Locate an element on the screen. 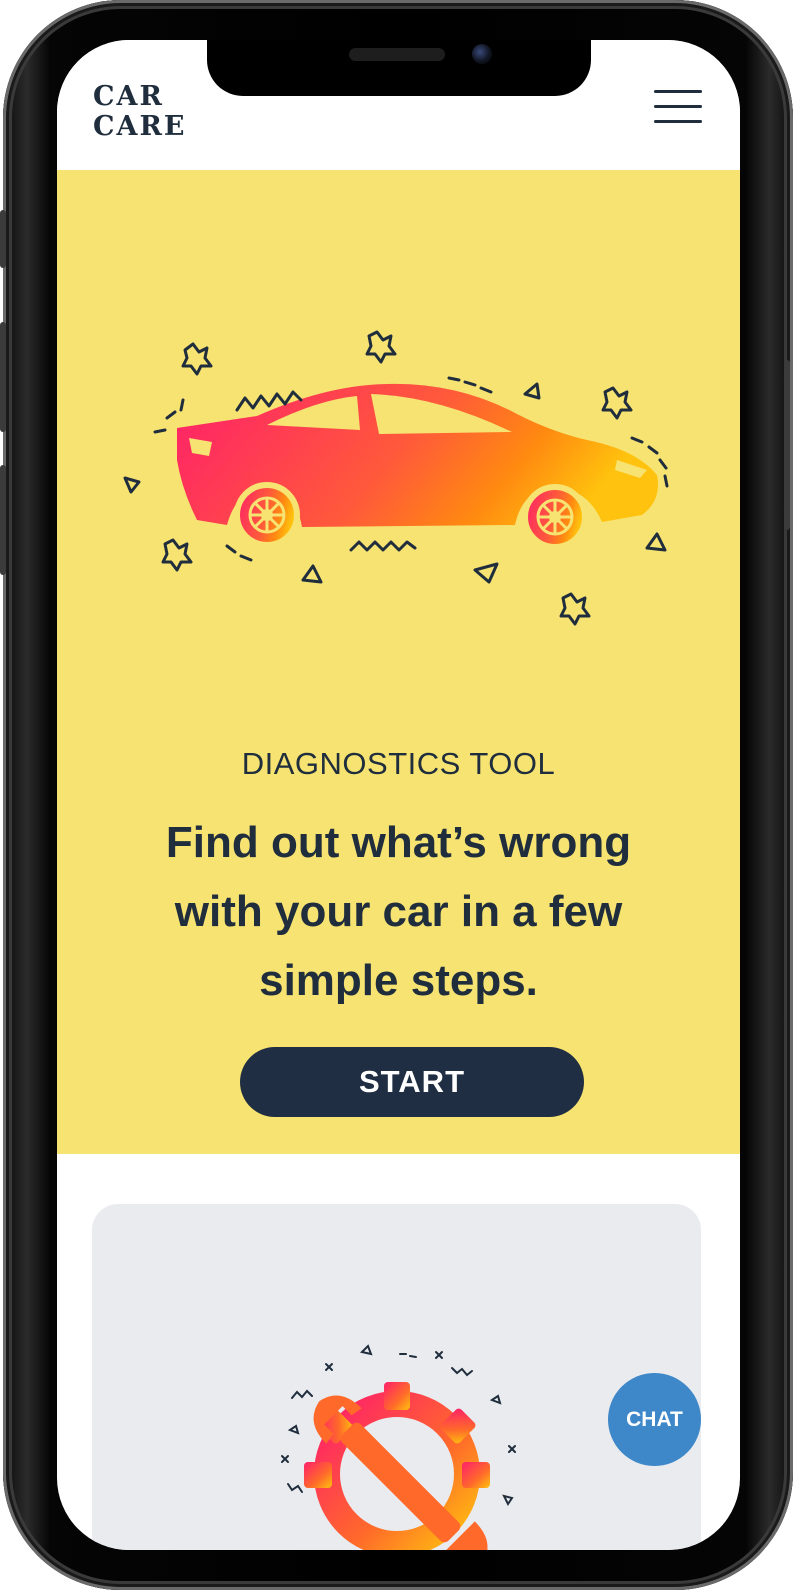 The width and height of the screenshot is (800, 1592). car-care-logo: CAR CARE is located at coordinates (163, 112).